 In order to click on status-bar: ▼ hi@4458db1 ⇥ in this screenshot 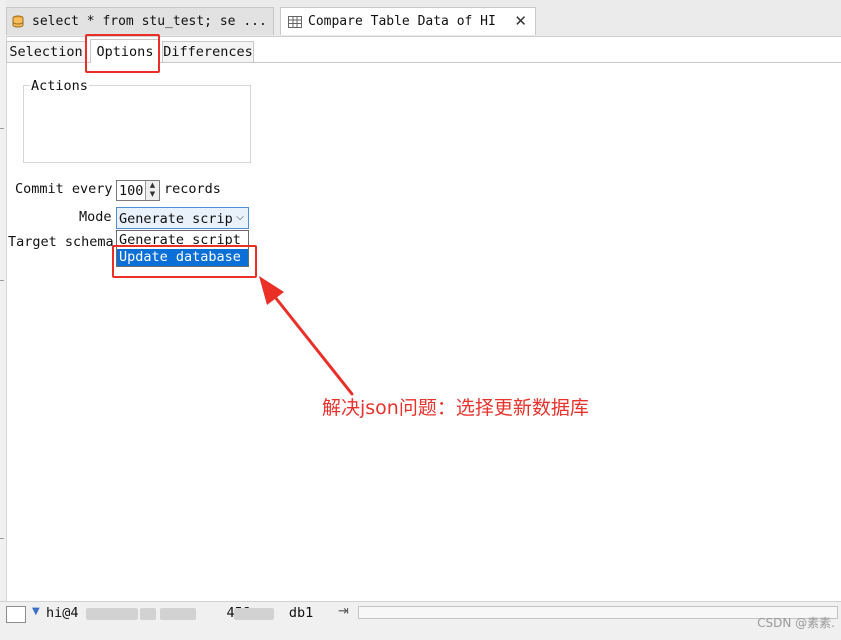, I will do `click(420, 613)`.